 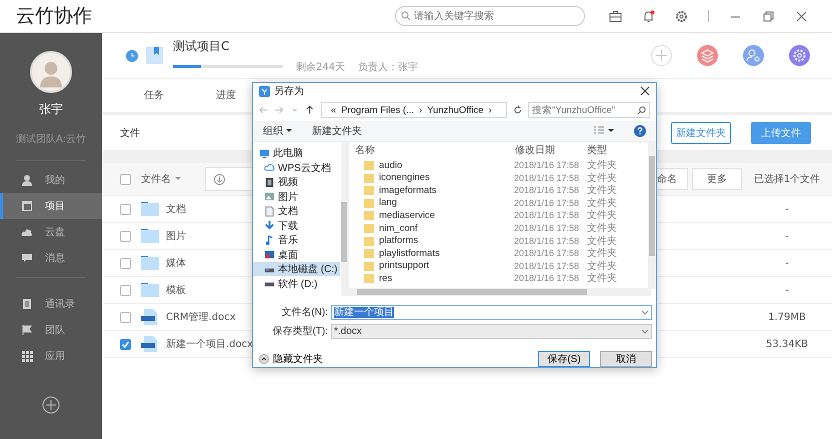 What do you see at coordinates (406, 16) in the screenshot?
I see `search-icon` at bounding box center [406, 16].